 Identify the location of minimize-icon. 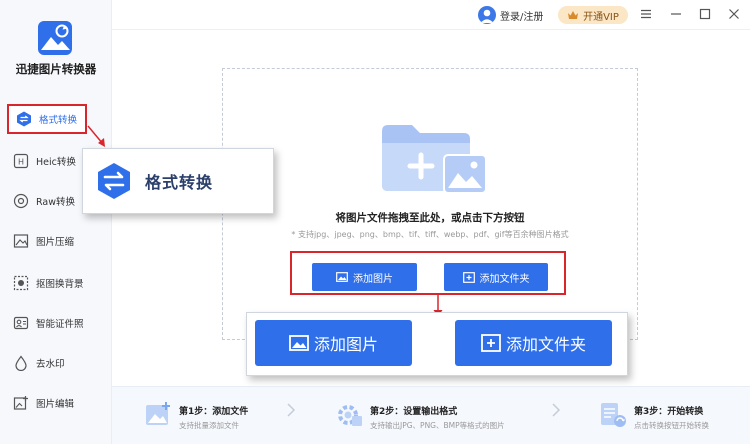
(676, 14).